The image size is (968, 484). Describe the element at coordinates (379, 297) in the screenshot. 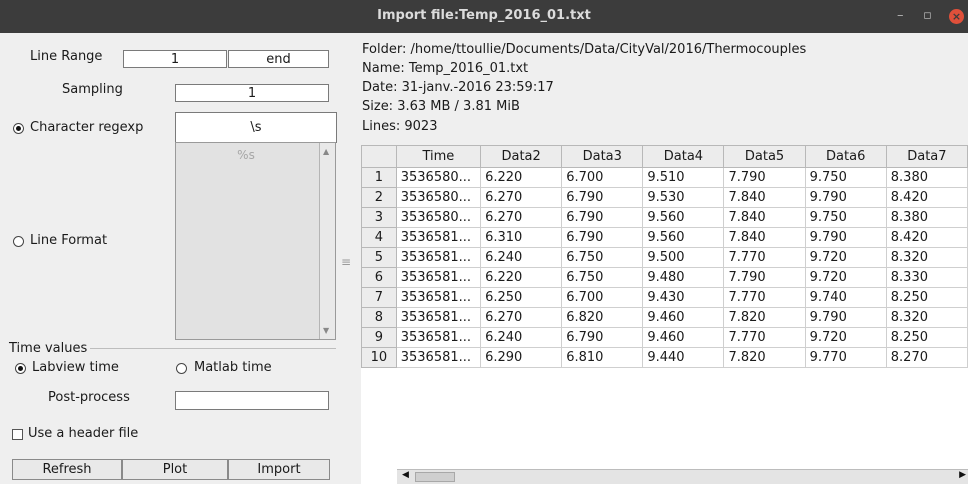

I see `row-number-cell: 7` at that location.